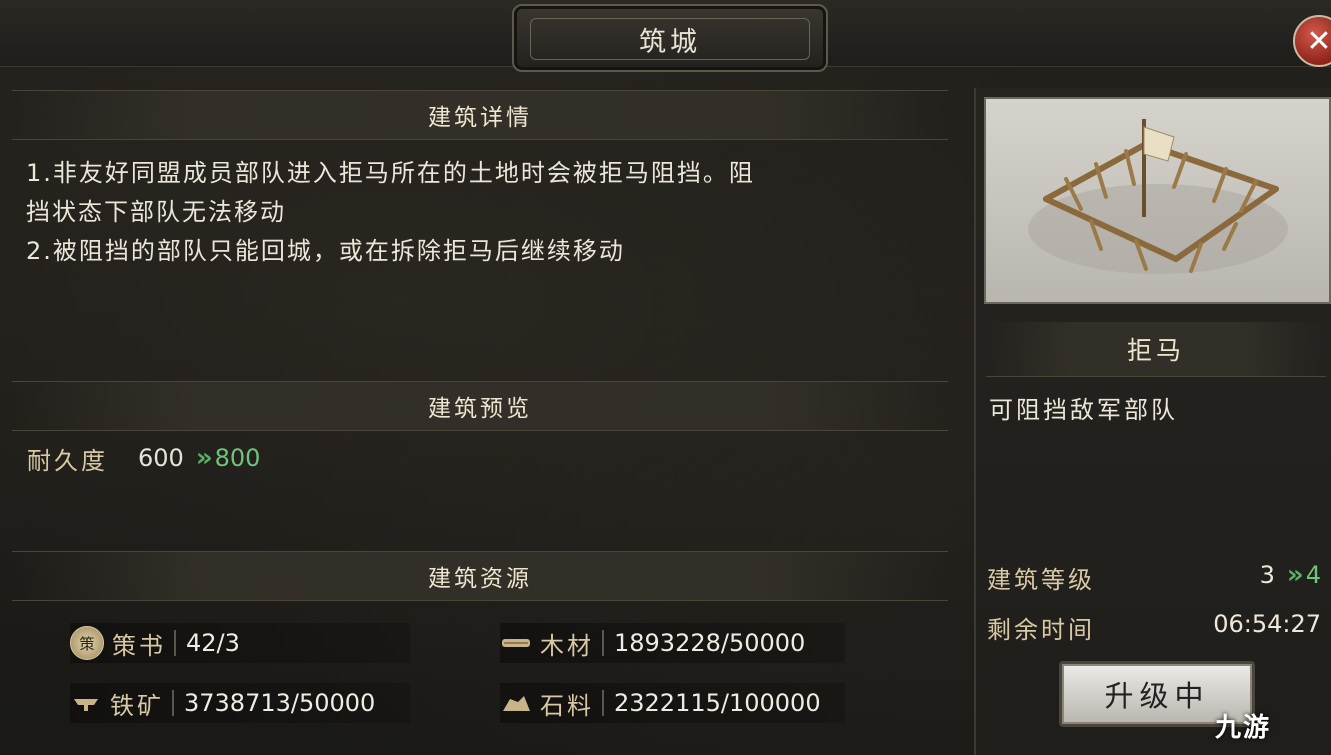 The height and width of the screenshot is (755, 1331). I want to click on preview-heading: 建筑预览, so click(480, 406).